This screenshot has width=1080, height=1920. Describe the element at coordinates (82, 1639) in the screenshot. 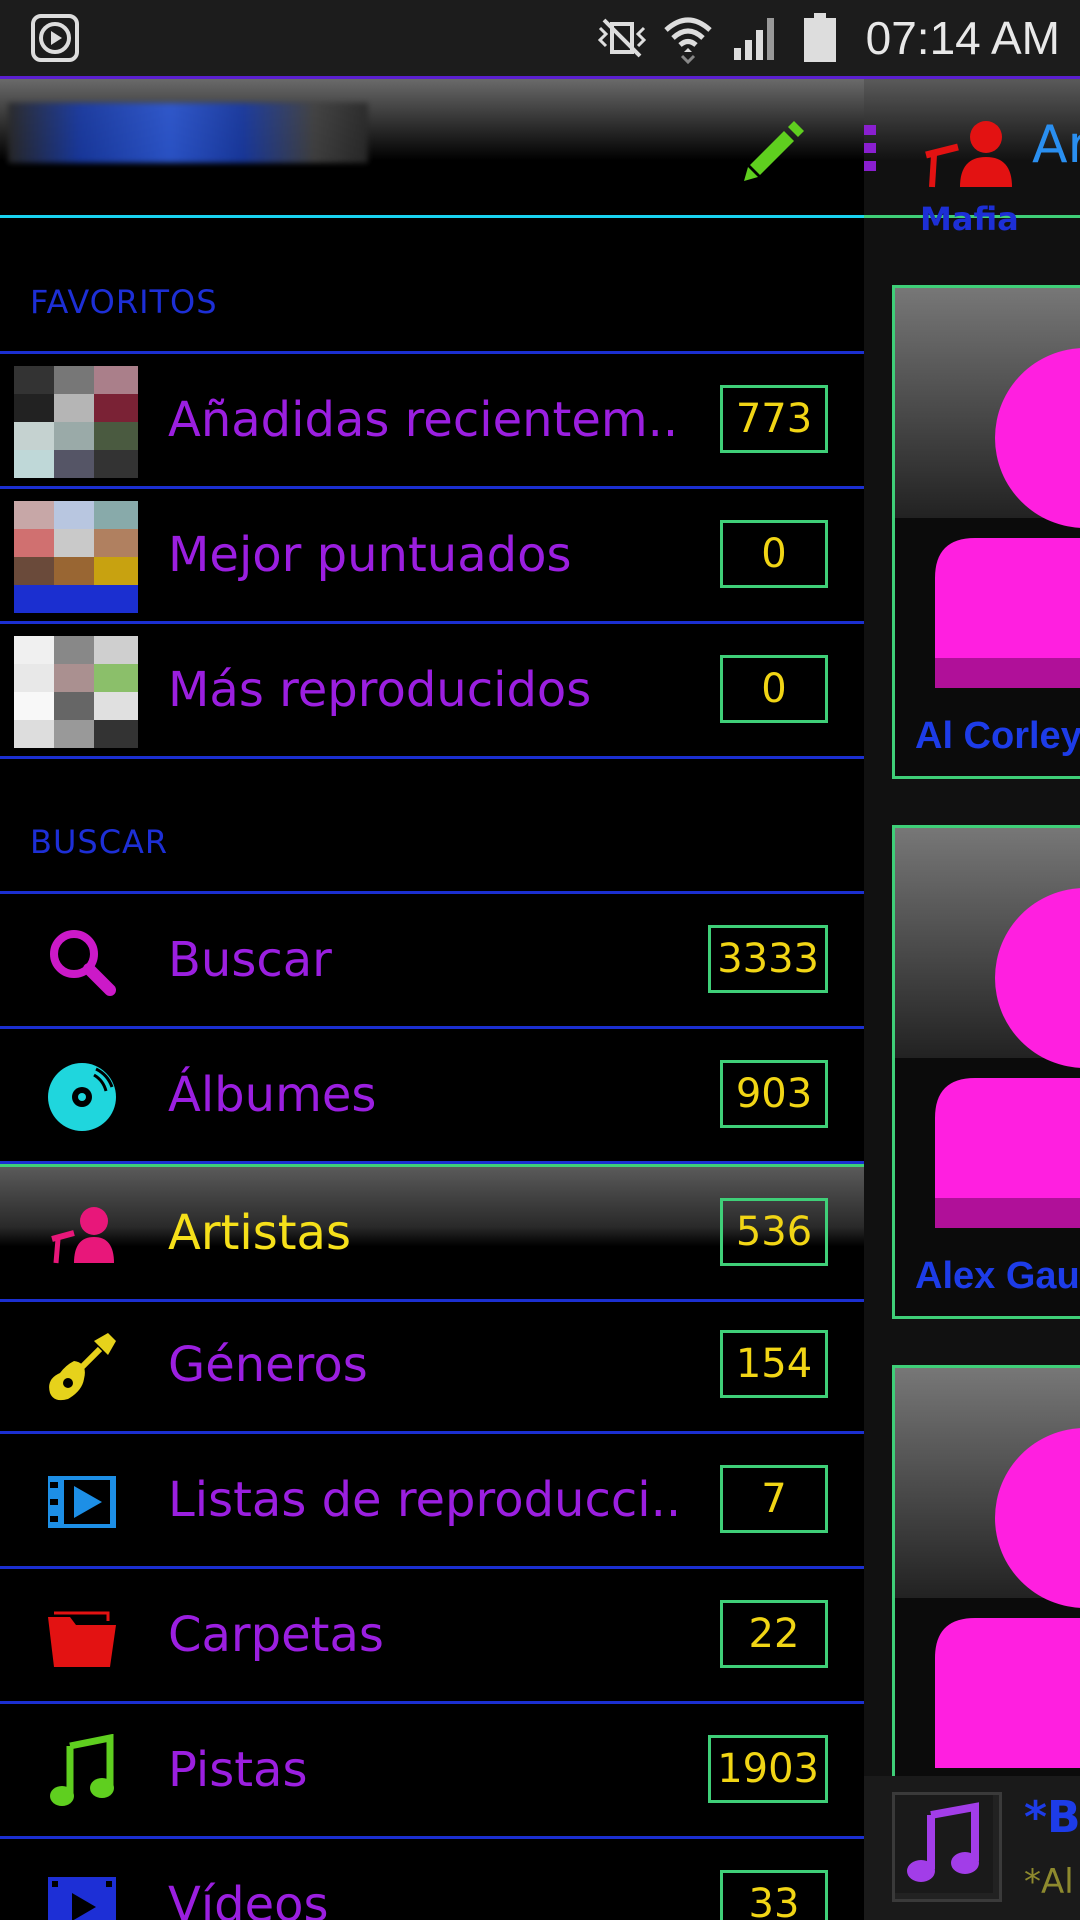

I see `folder-icon` at that location.